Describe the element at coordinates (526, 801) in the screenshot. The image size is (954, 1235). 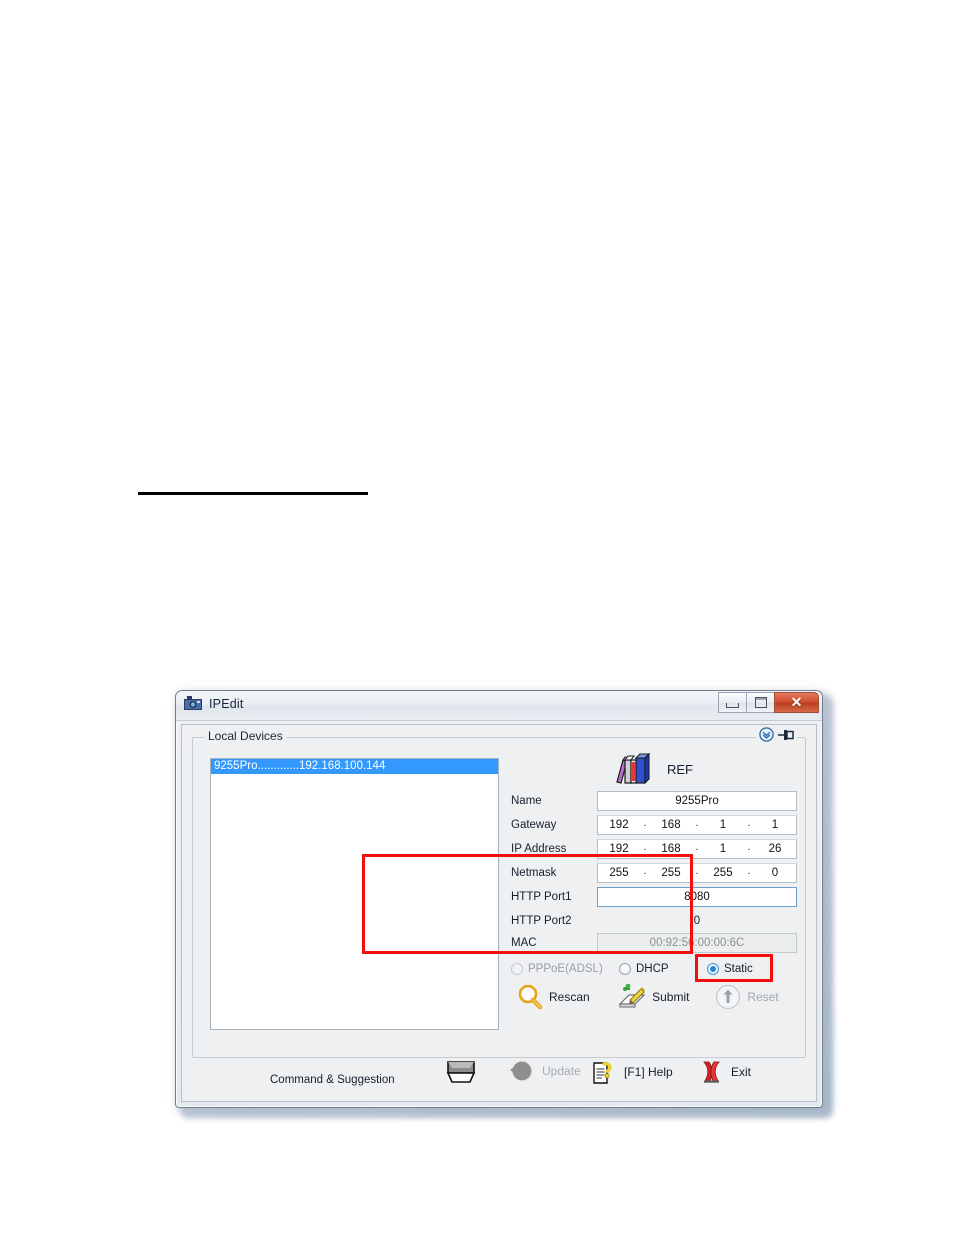
I see `field-label-name: Name` at that location.